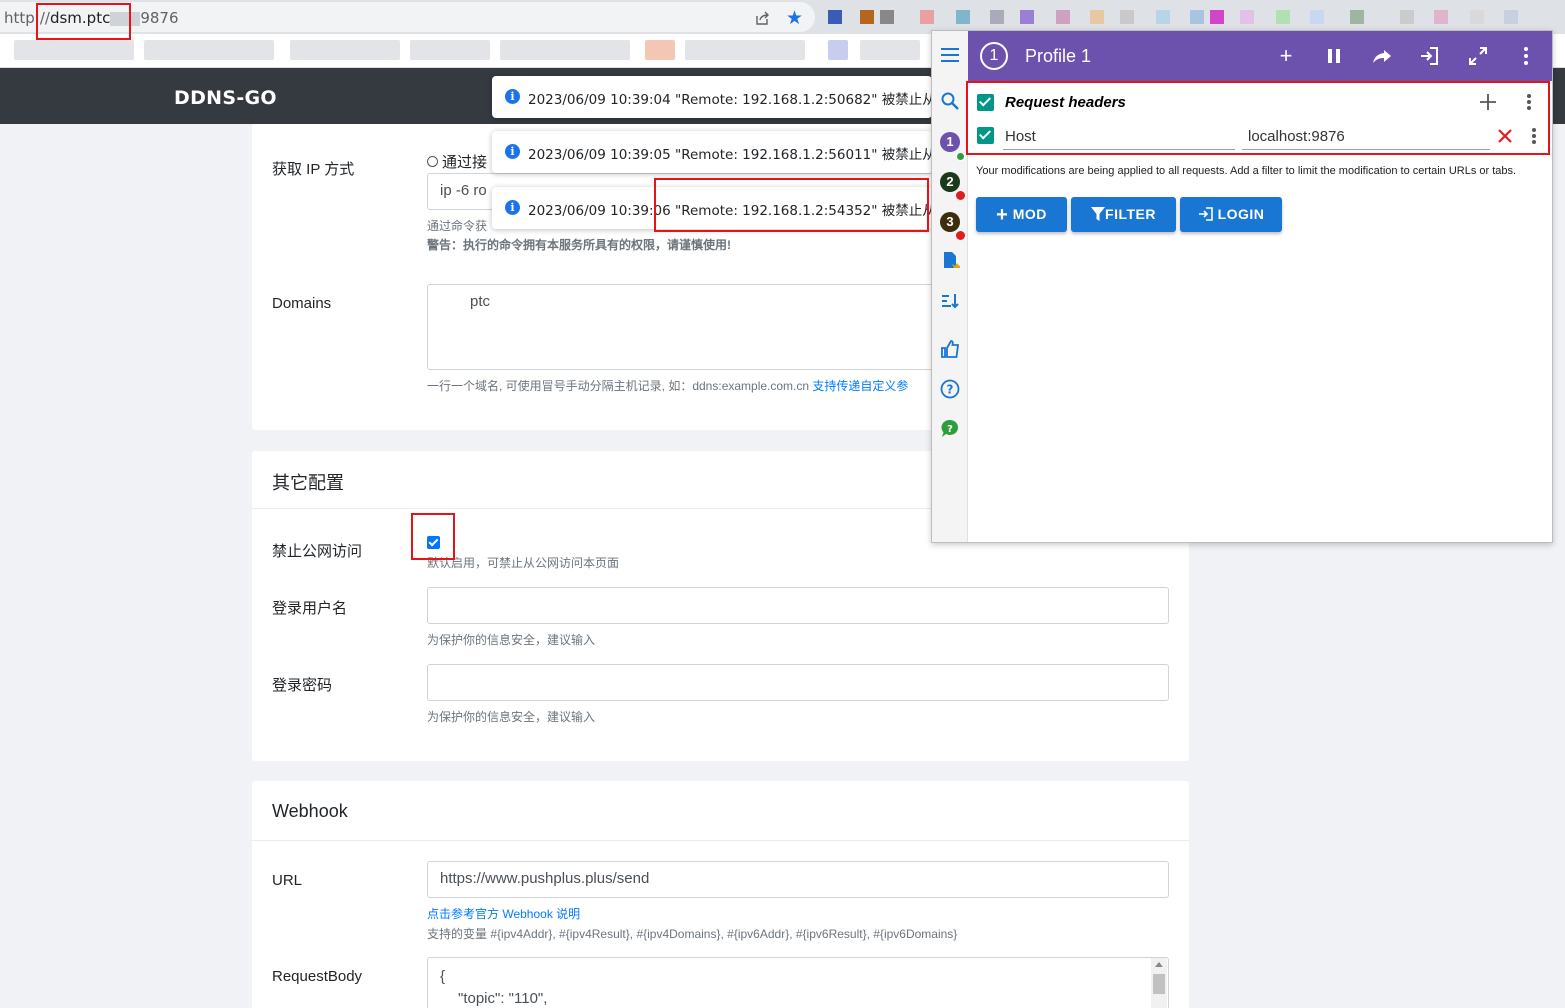 This screenshot has width=1565, height=1008. What do you see at coordinates (950, 222) in the screenshot?
I see `profile-3-button: 3` at bounding box center [950, 222].